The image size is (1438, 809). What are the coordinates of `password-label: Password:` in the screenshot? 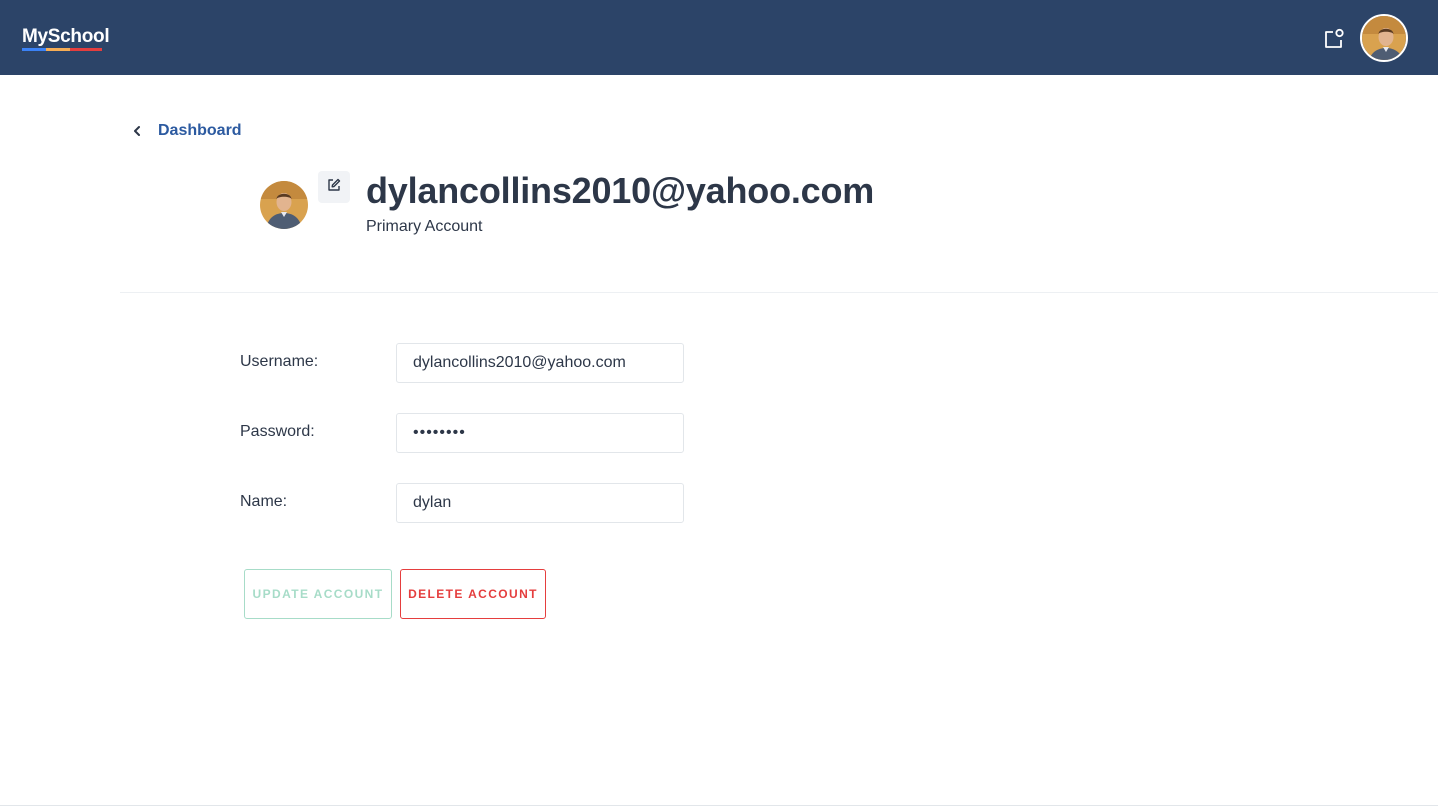 It's located at (277, 431).